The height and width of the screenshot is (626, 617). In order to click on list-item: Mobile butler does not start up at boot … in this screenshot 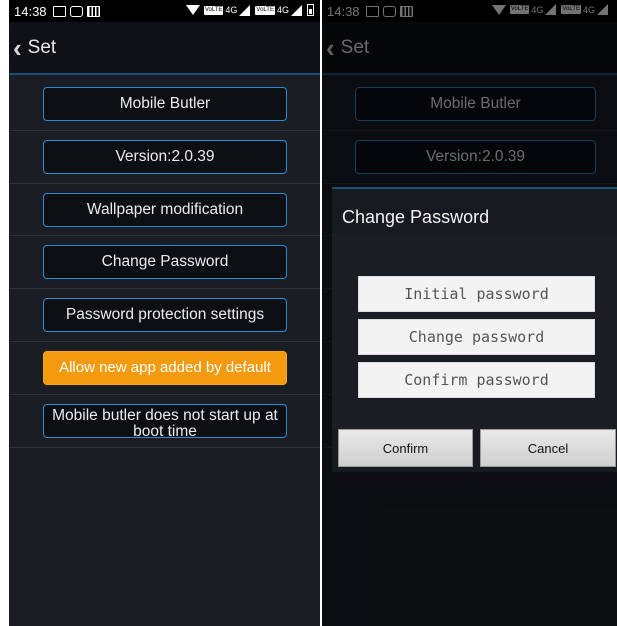, I will do `click(164, 421)`.